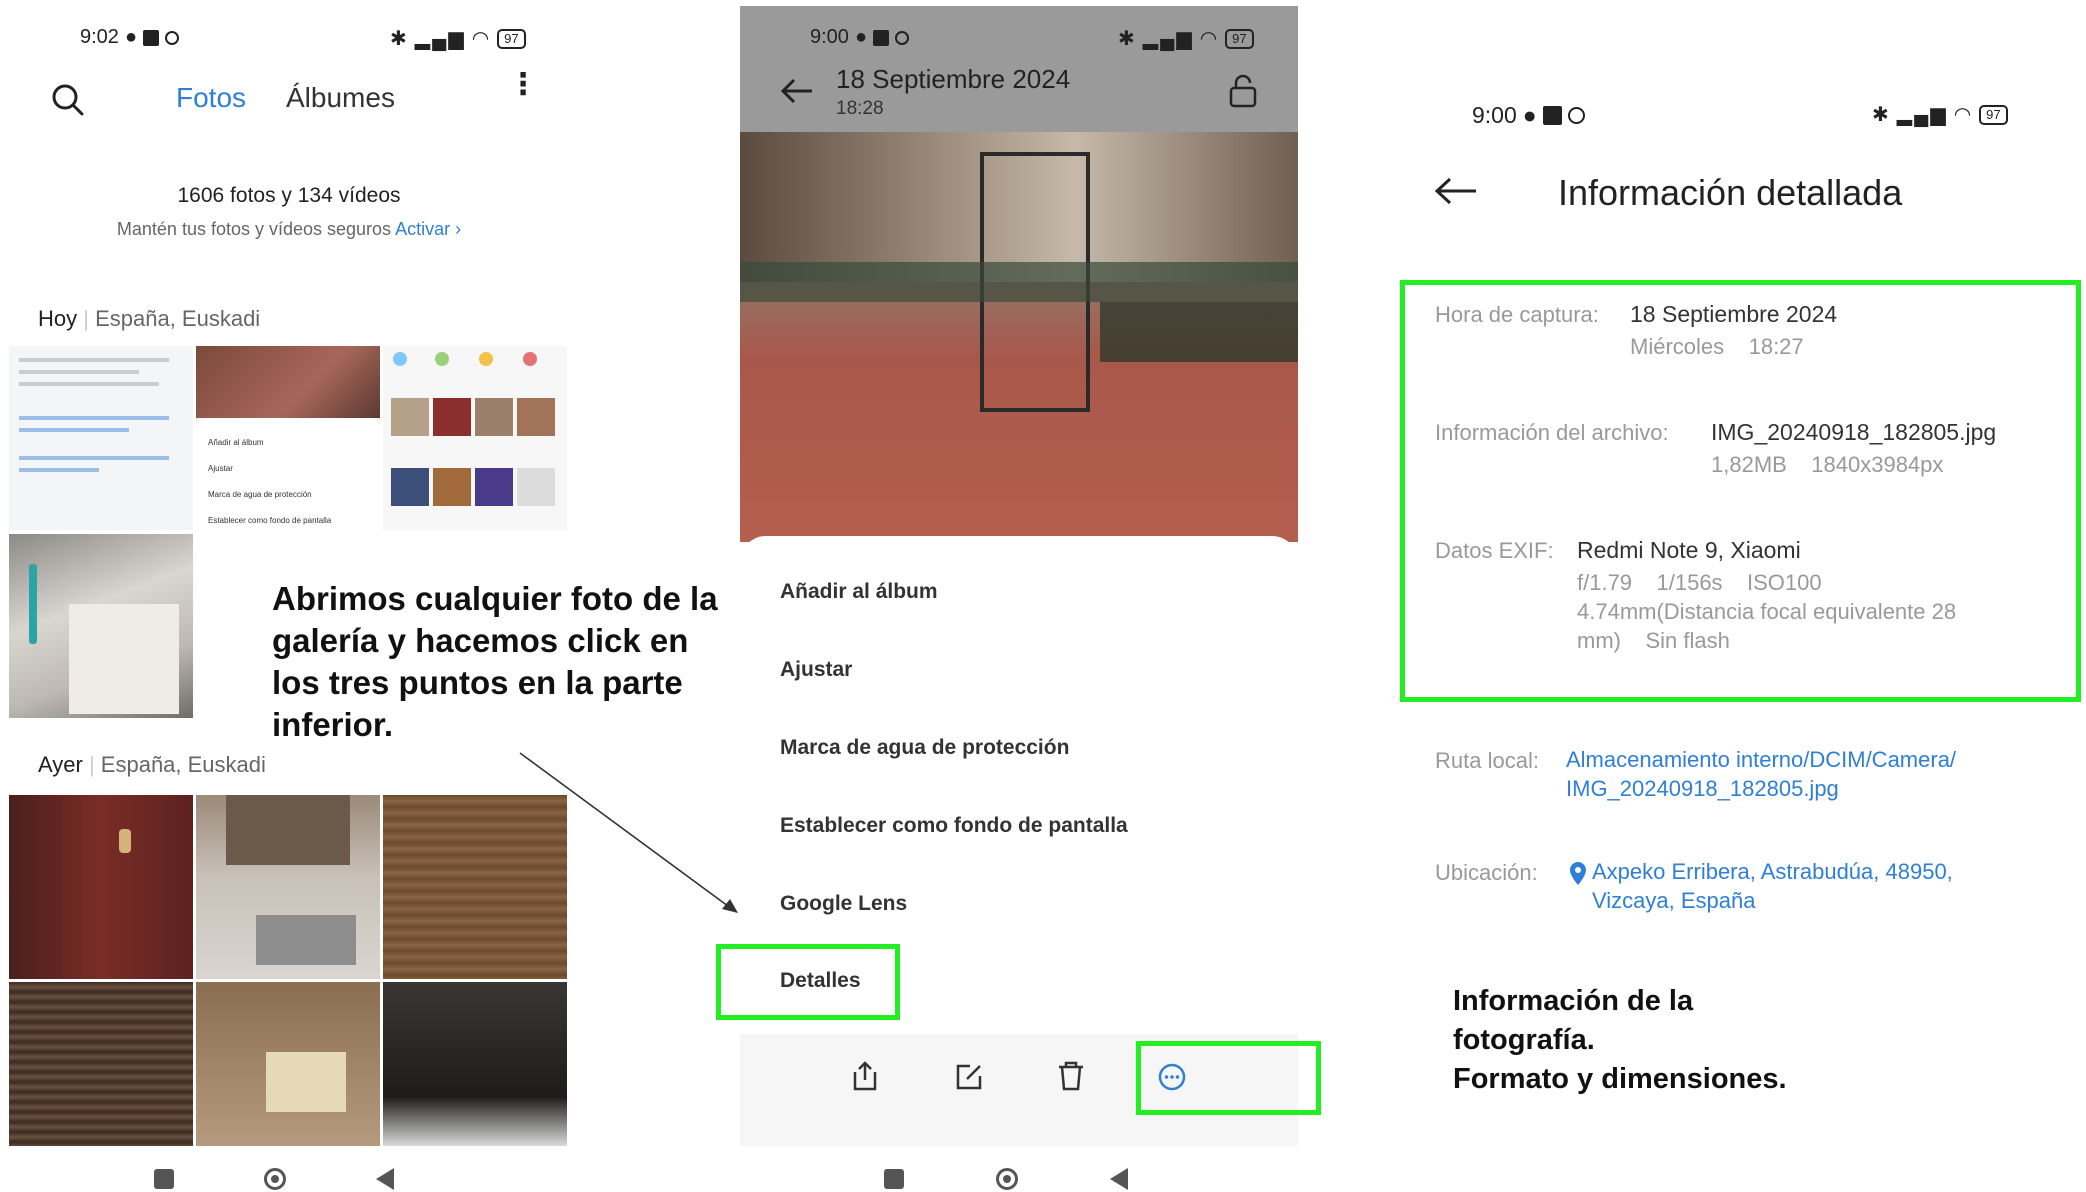 The width and height of the screenshot is (2086, 1192). Describe the element at coordinates (1019, 337) in the screenshot. I see `photo-view` at that location.